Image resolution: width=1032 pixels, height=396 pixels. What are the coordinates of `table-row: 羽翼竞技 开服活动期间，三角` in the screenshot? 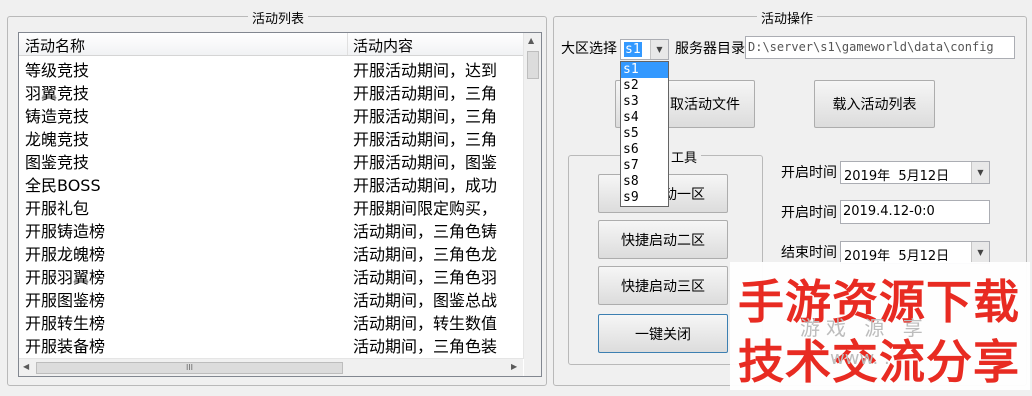 It's located at (271, 91).